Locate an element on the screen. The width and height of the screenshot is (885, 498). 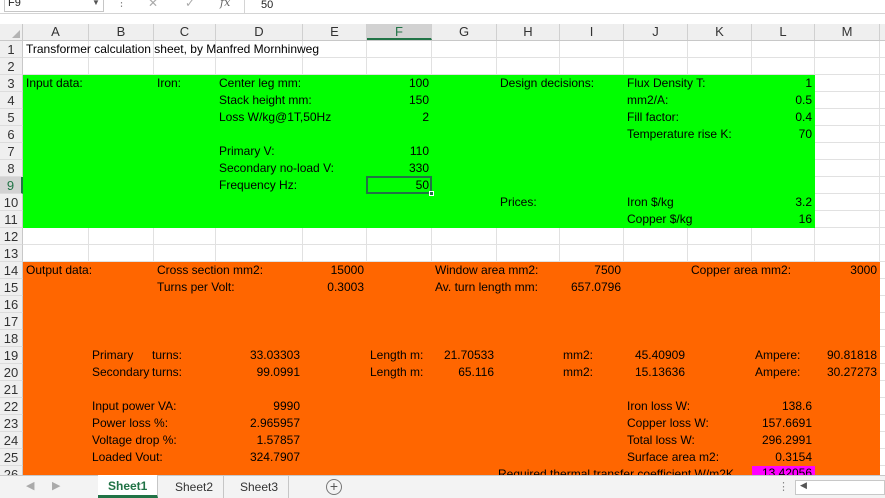
cell-p-mm2: 45.40909 is located at coordinates (654, 355).